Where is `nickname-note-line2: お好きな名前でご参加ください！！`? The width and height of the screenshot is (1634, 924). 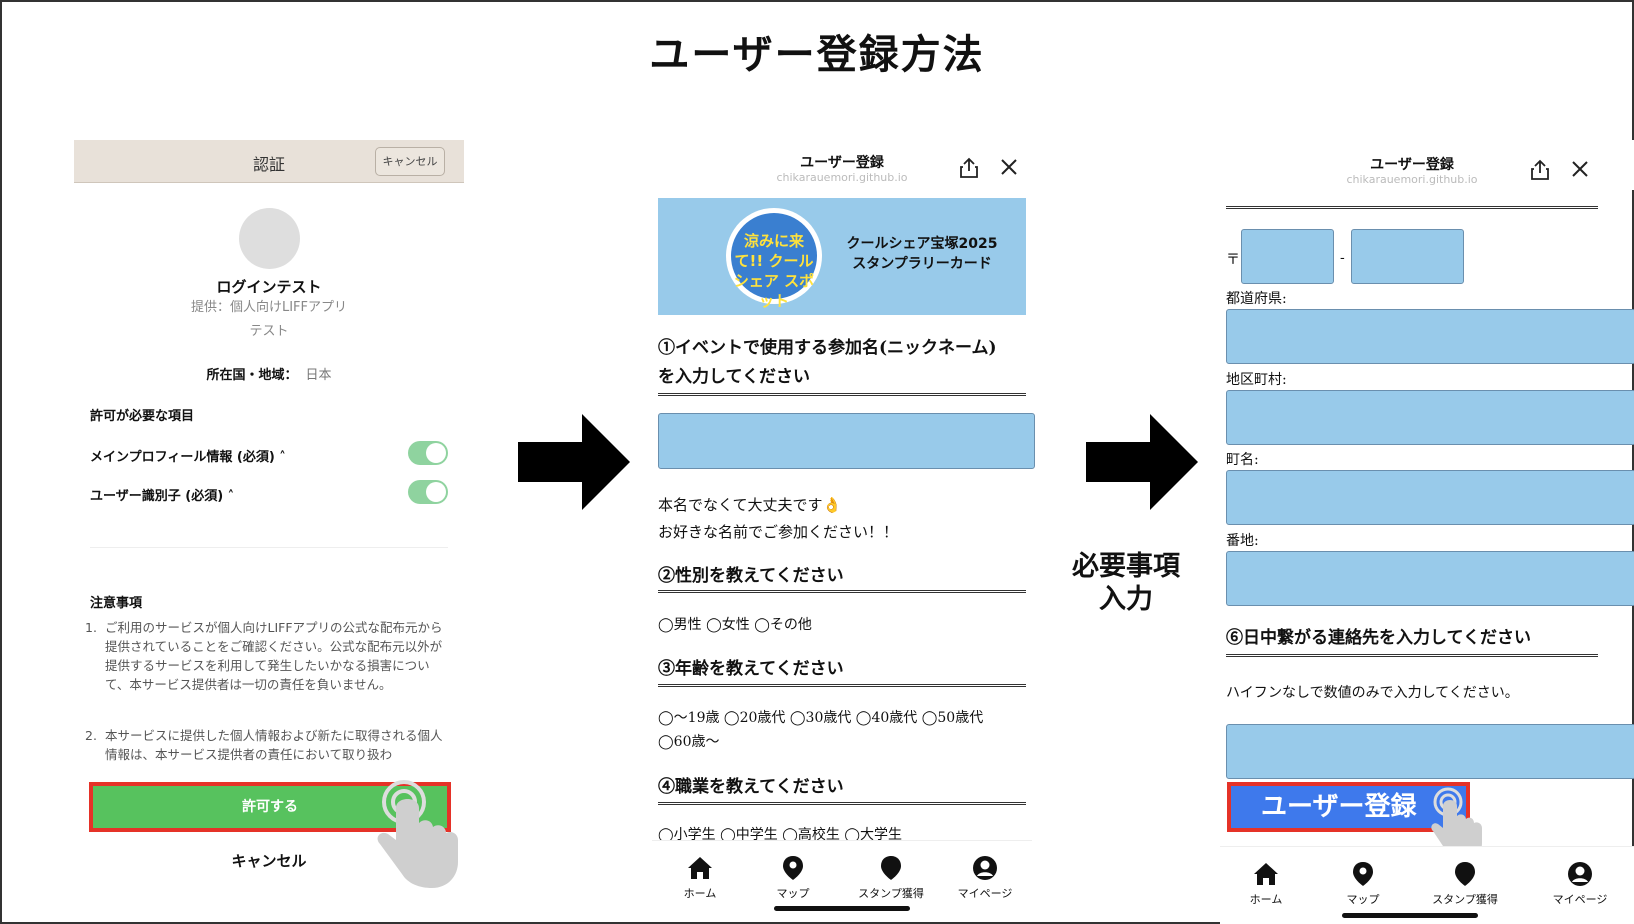 nickname-note-line2: お好きな名前でご参加ください！！ is located at coordinates (778, 532).